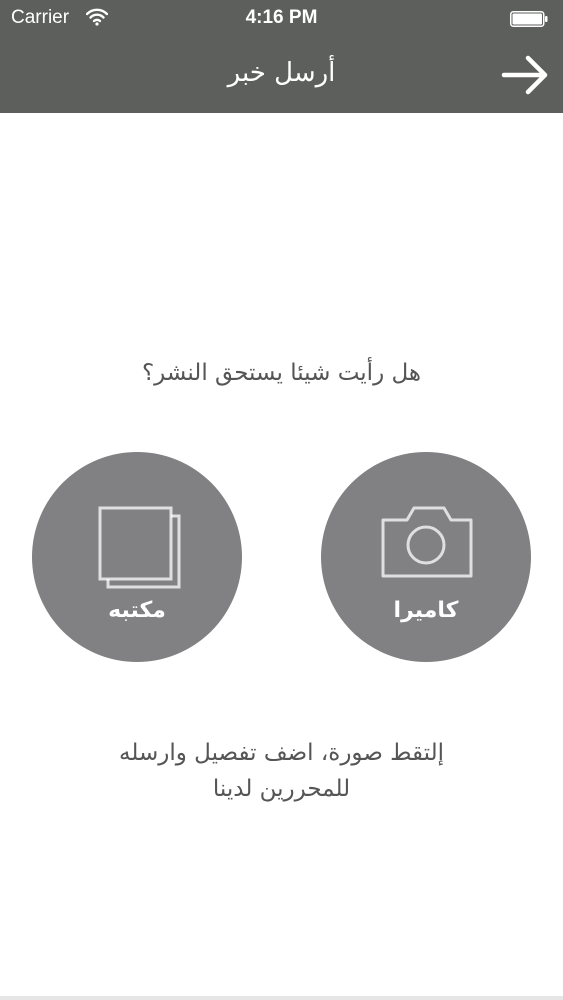 The width and height of the screenshot is (563, 1000). I want to click on camera-label: كاميرا, so click(426, 610).